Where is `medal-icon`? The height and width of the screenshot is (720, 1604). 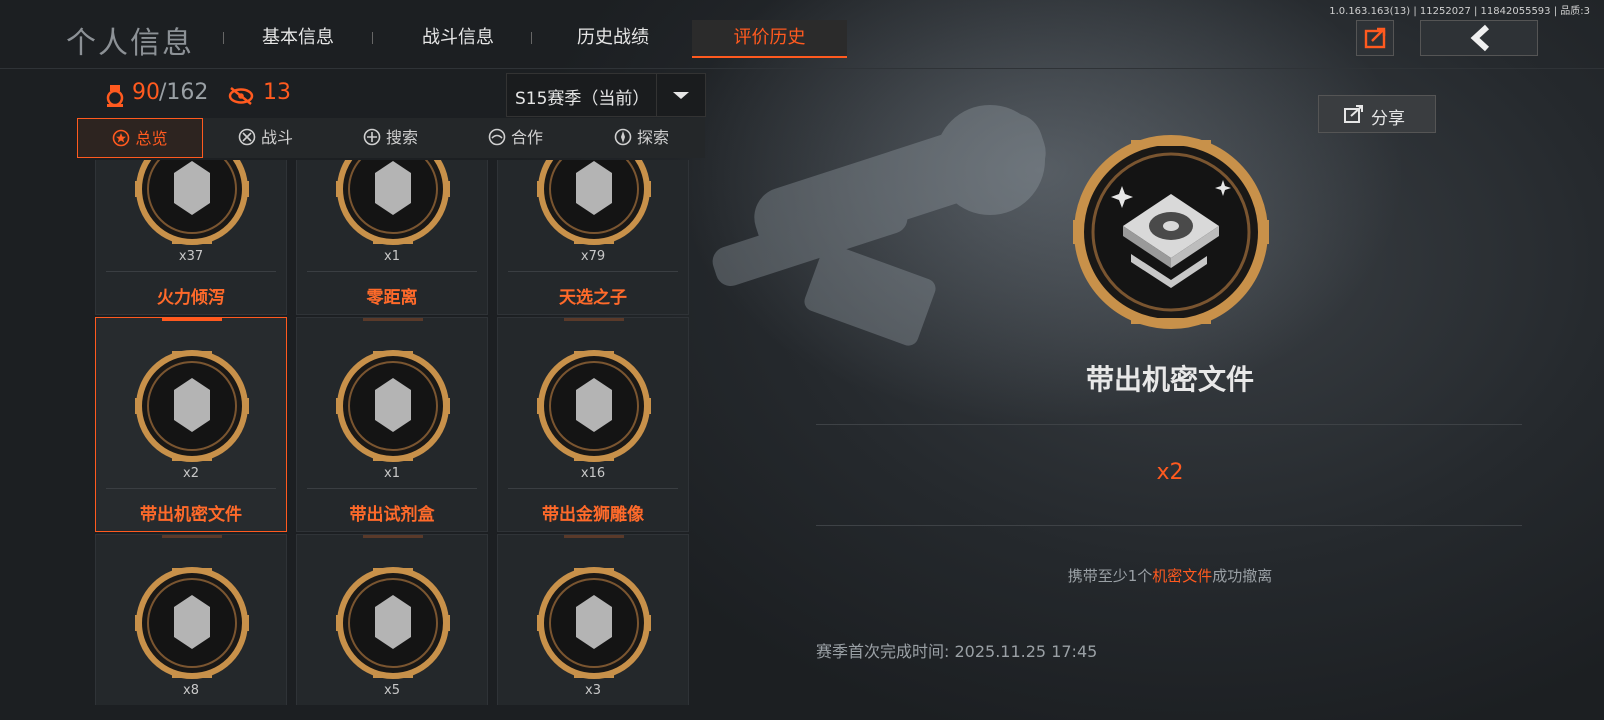 medal-icon is located at coordinates (115, 96).